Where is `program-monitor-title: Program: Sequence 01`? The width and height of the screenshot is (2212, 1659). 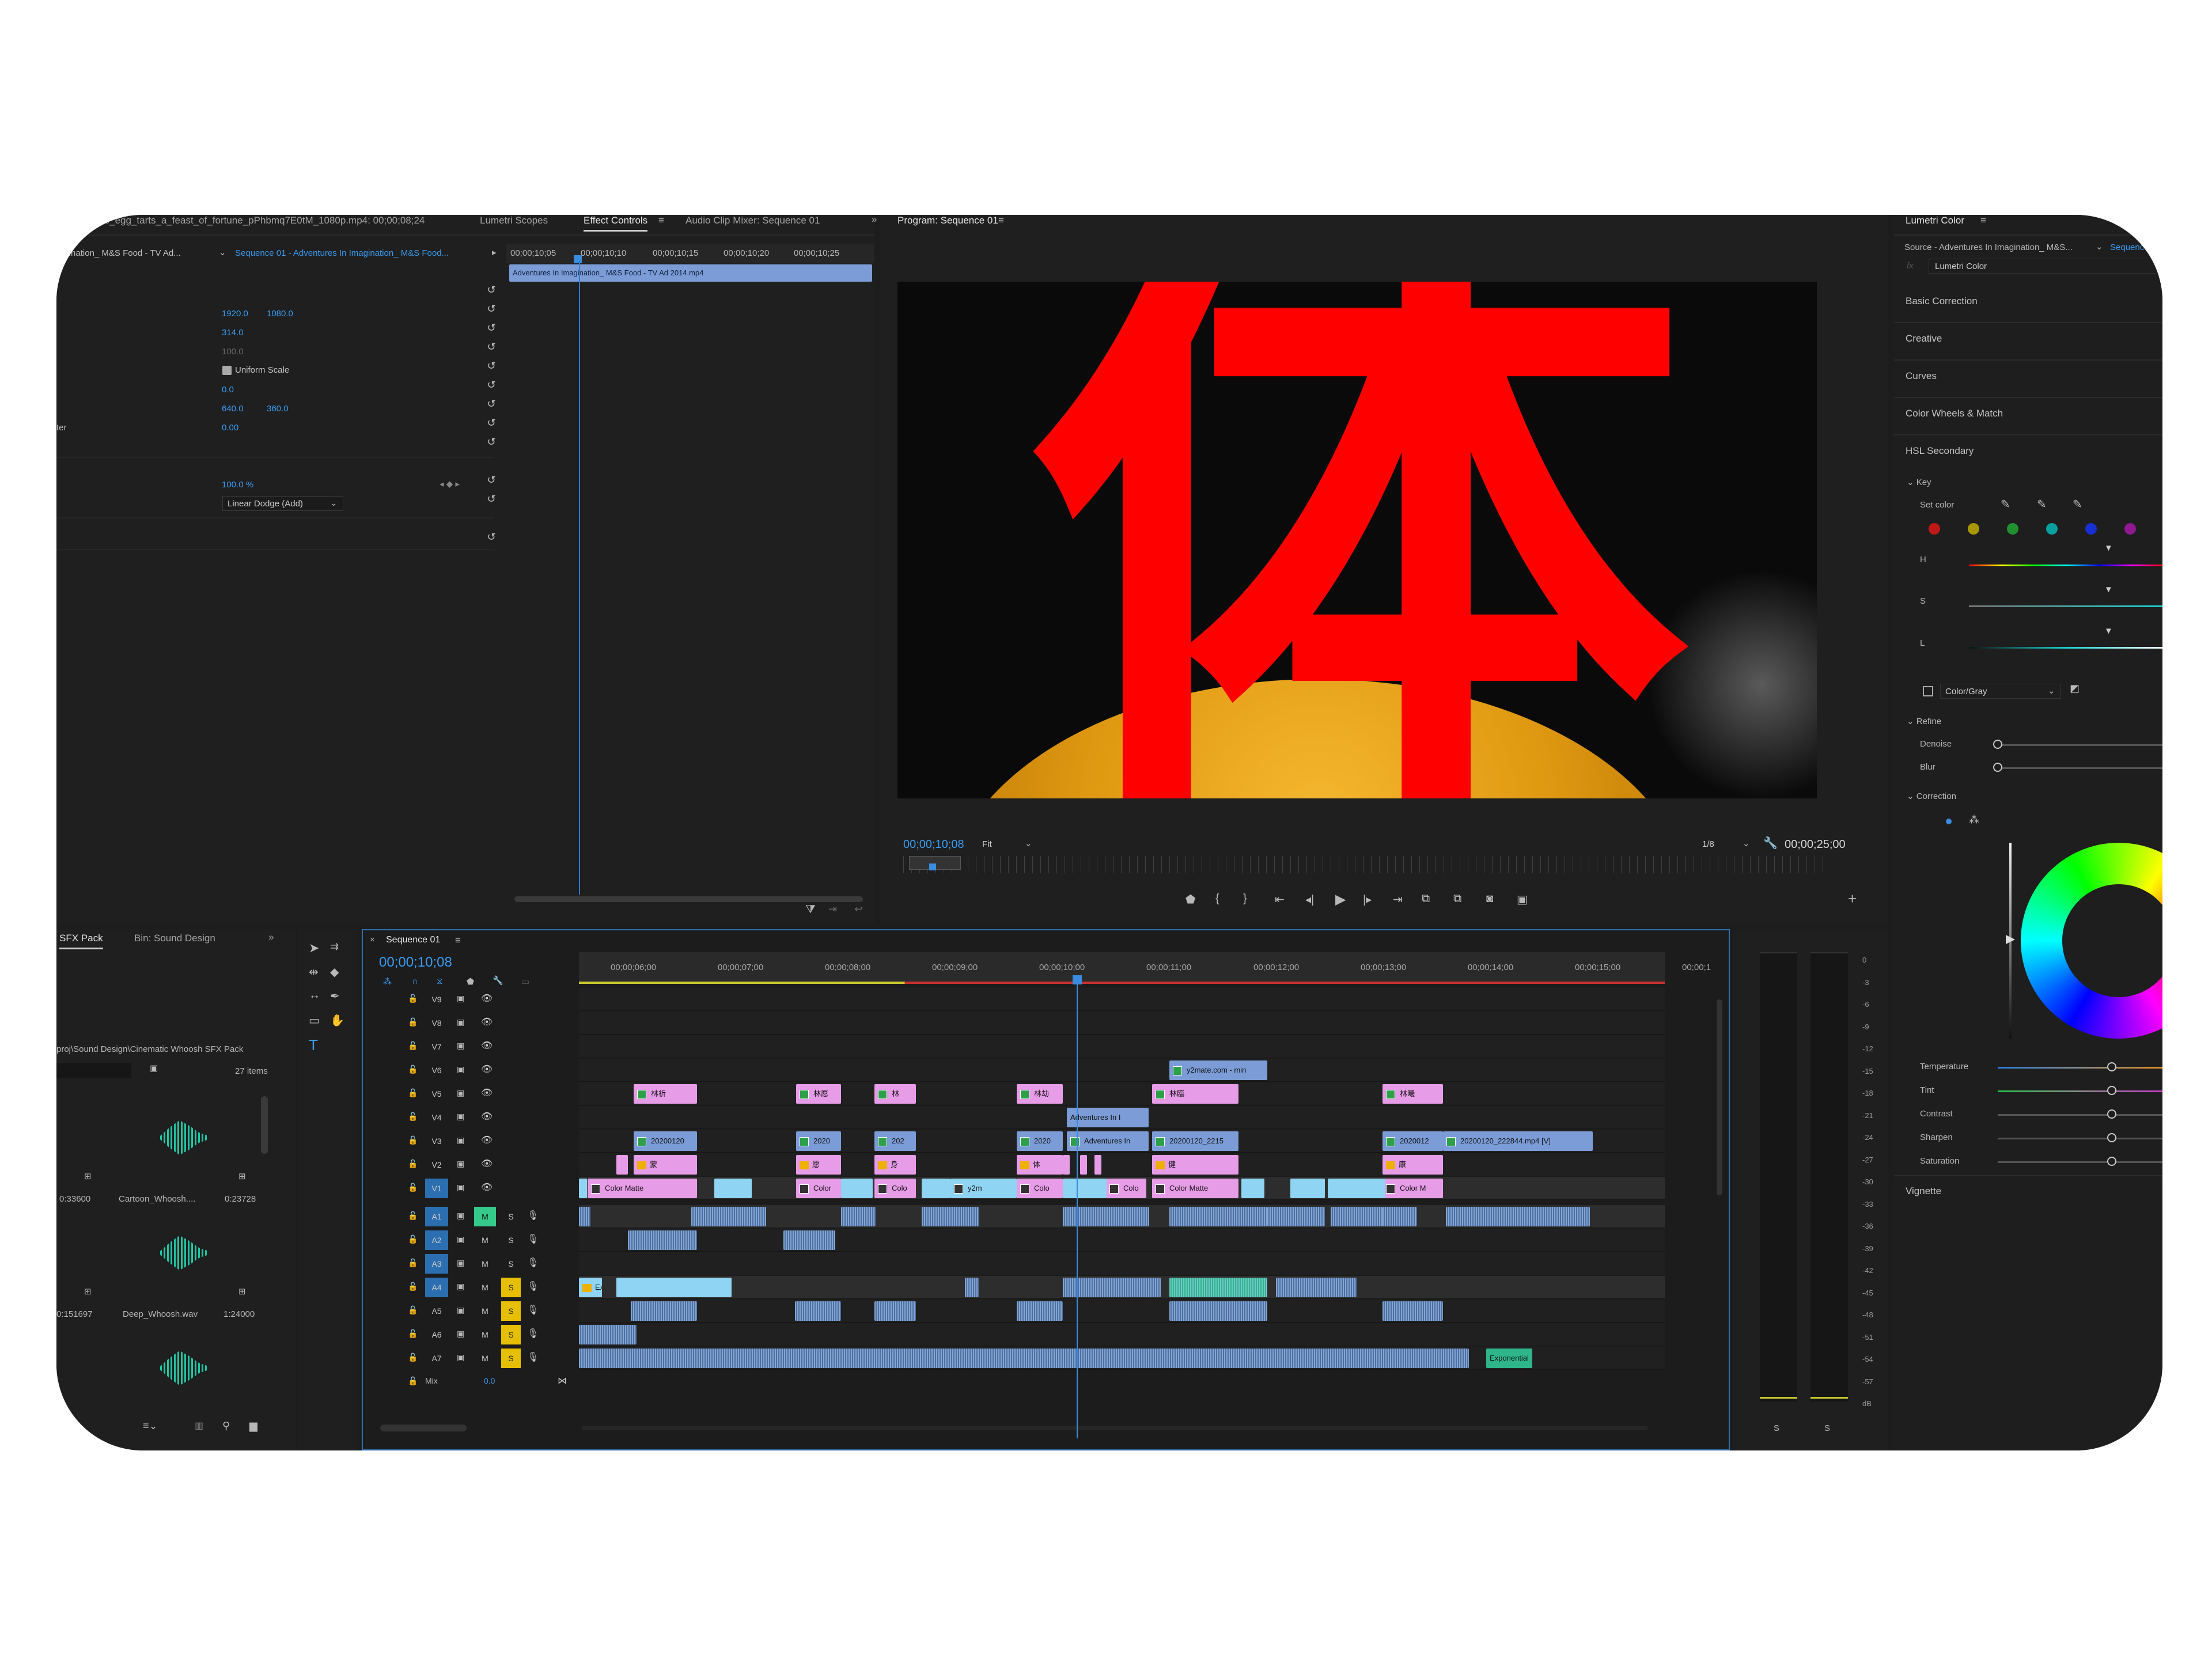 program-monitor-title: Program: Sequence 01 is located at coordinates (947, 220).